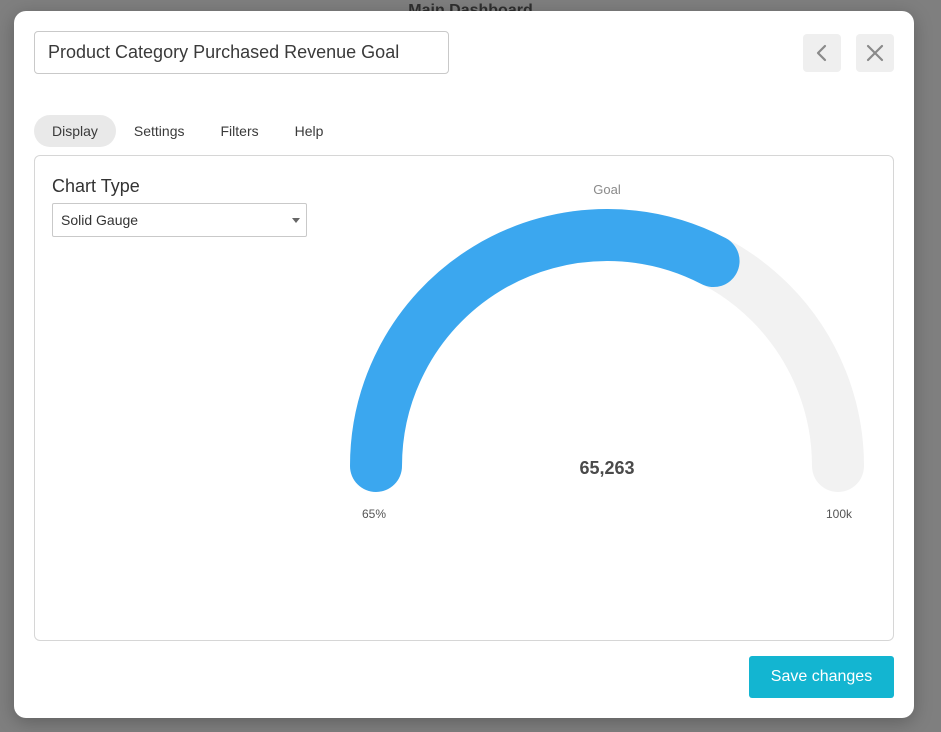 The height and width of the screenshot is (732, 941). I want to click on chevron-left-icon, so click(821, 53).